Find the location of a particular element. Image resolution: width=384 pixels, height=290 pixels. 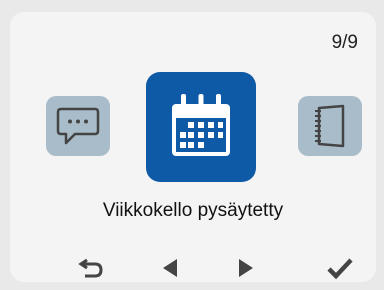

arrow-right-icon is located at coordinates (246, 268).